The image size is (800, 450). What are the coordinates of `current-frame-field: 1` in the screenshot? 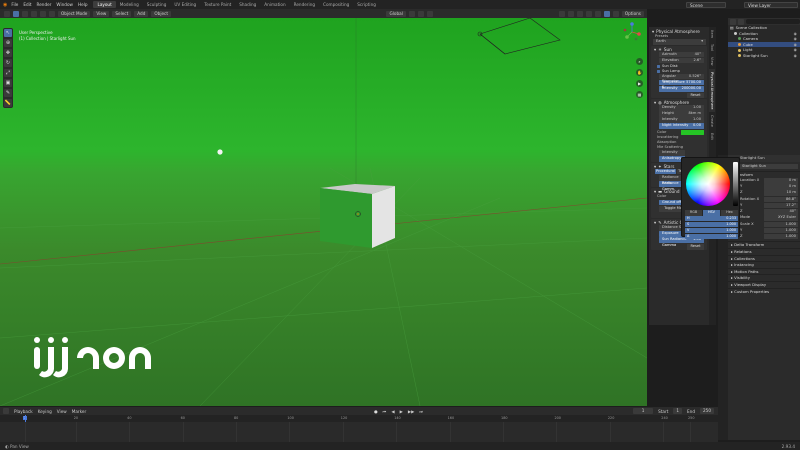 It's located at (643, 411).